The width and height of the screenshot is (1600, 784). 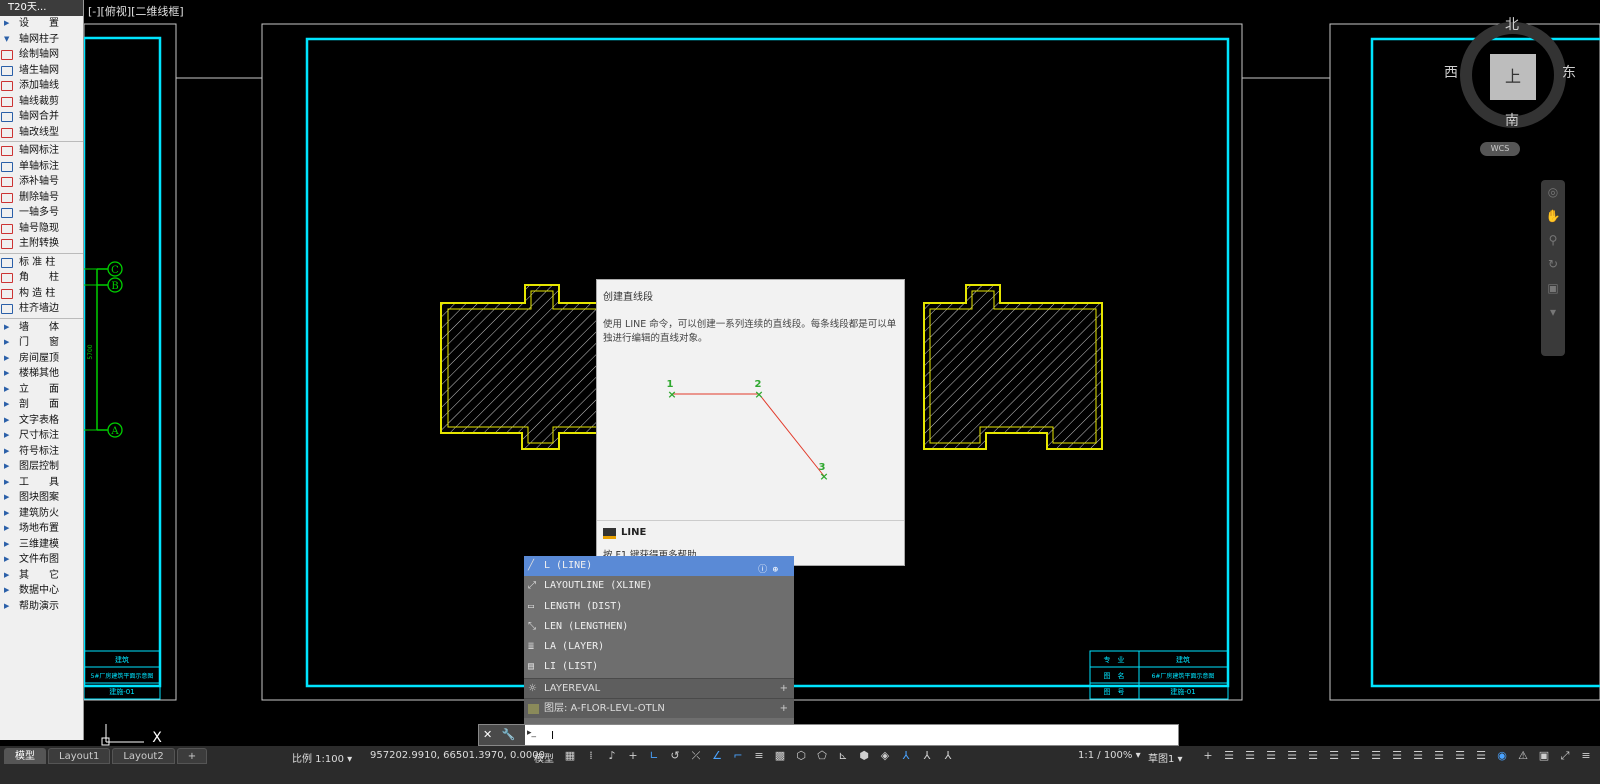 What do you see at coordinates (487, 734) in the screenshot?
I see `close-icon: ✕` at bounding box center [487, 734].